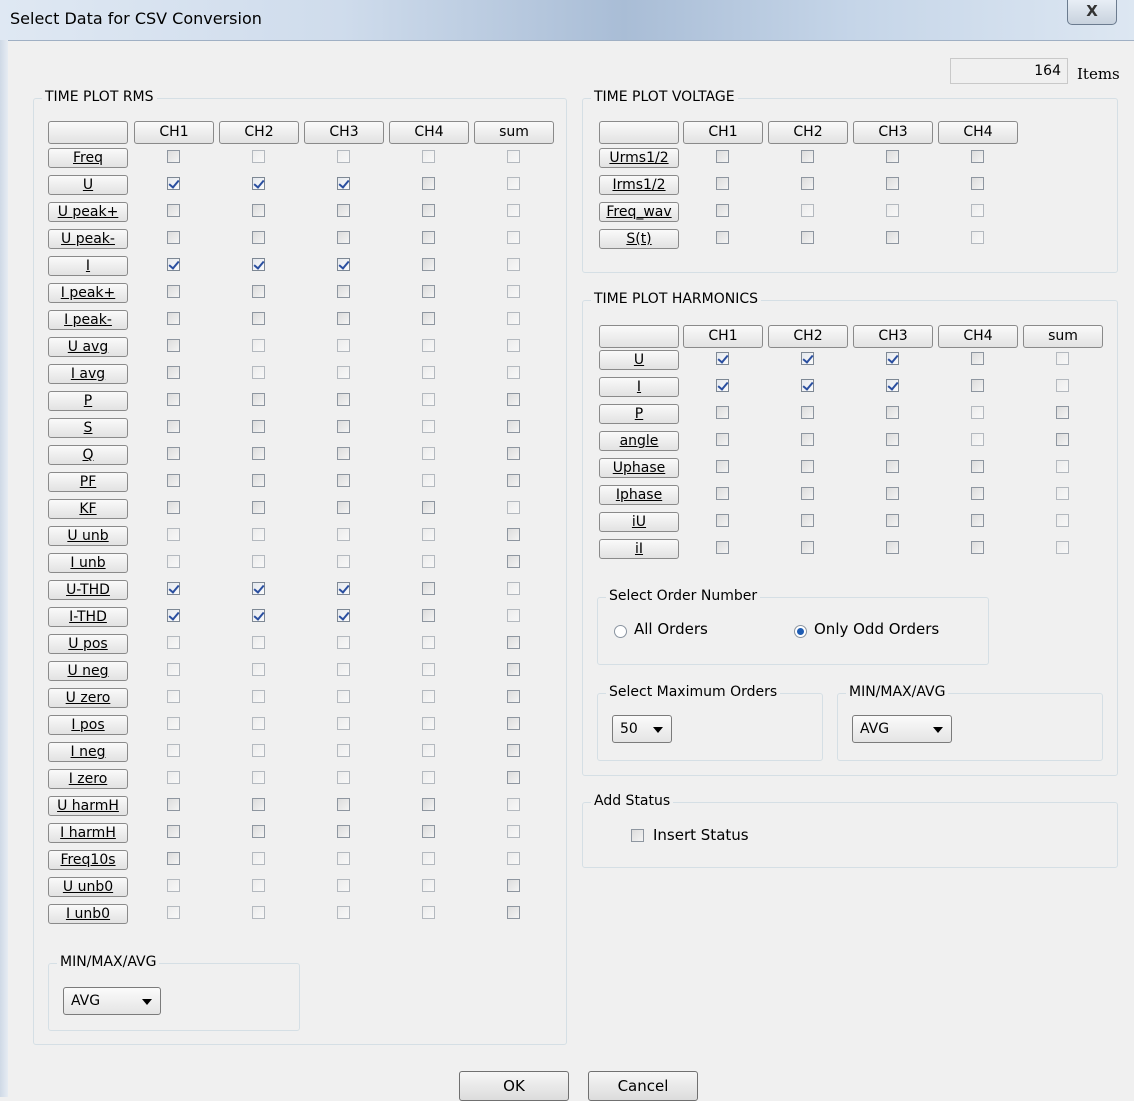 This screenshot has width=1134, height=1101. I want to click on rms-row-button-q: Q, so click(88, 455).